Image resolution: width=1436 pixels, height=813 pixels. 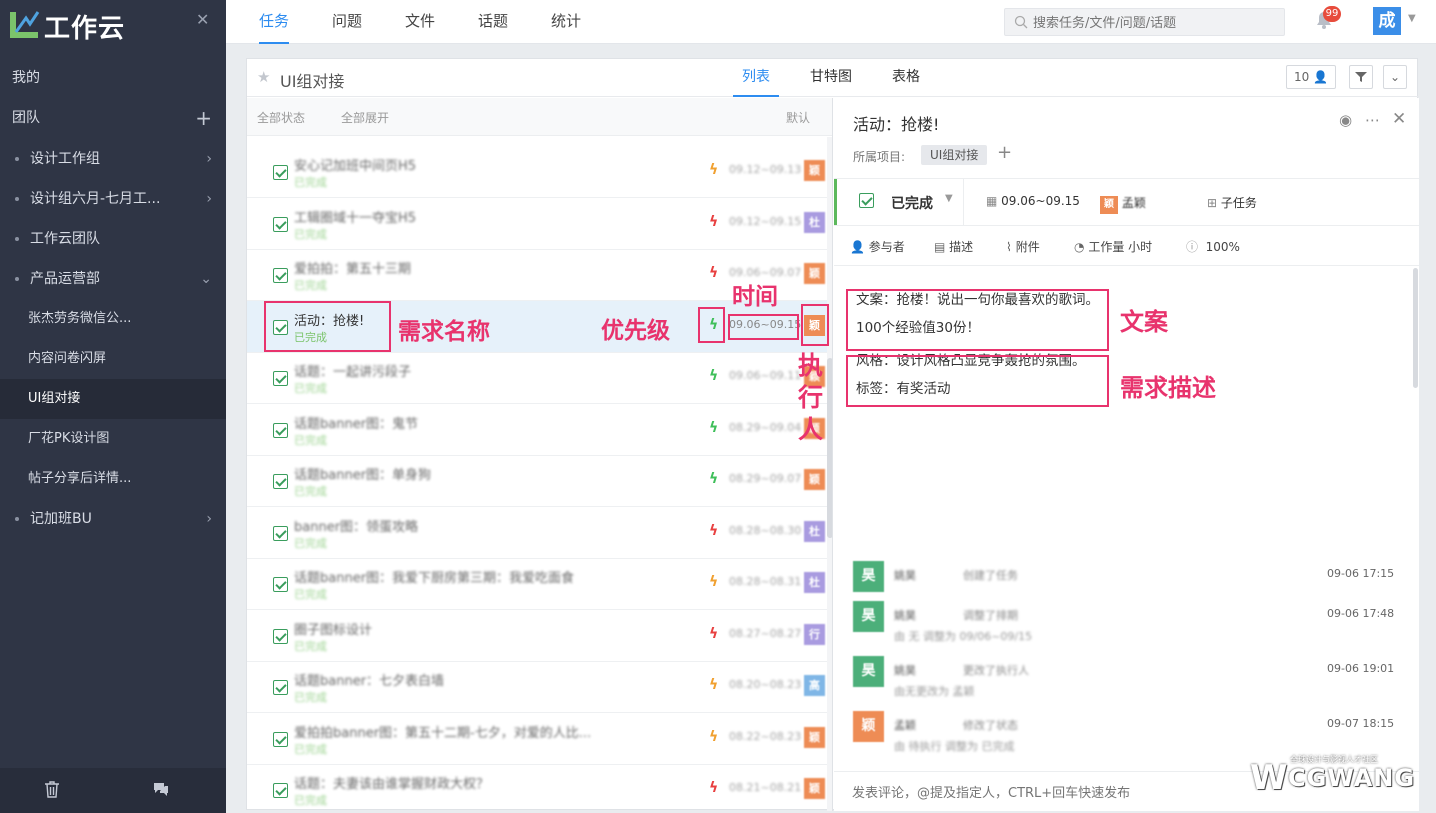 What do you see at coordinates (906, 78) in the screenshot?
I see `view-tab-table: 表格` at bounding box center [906, 78].